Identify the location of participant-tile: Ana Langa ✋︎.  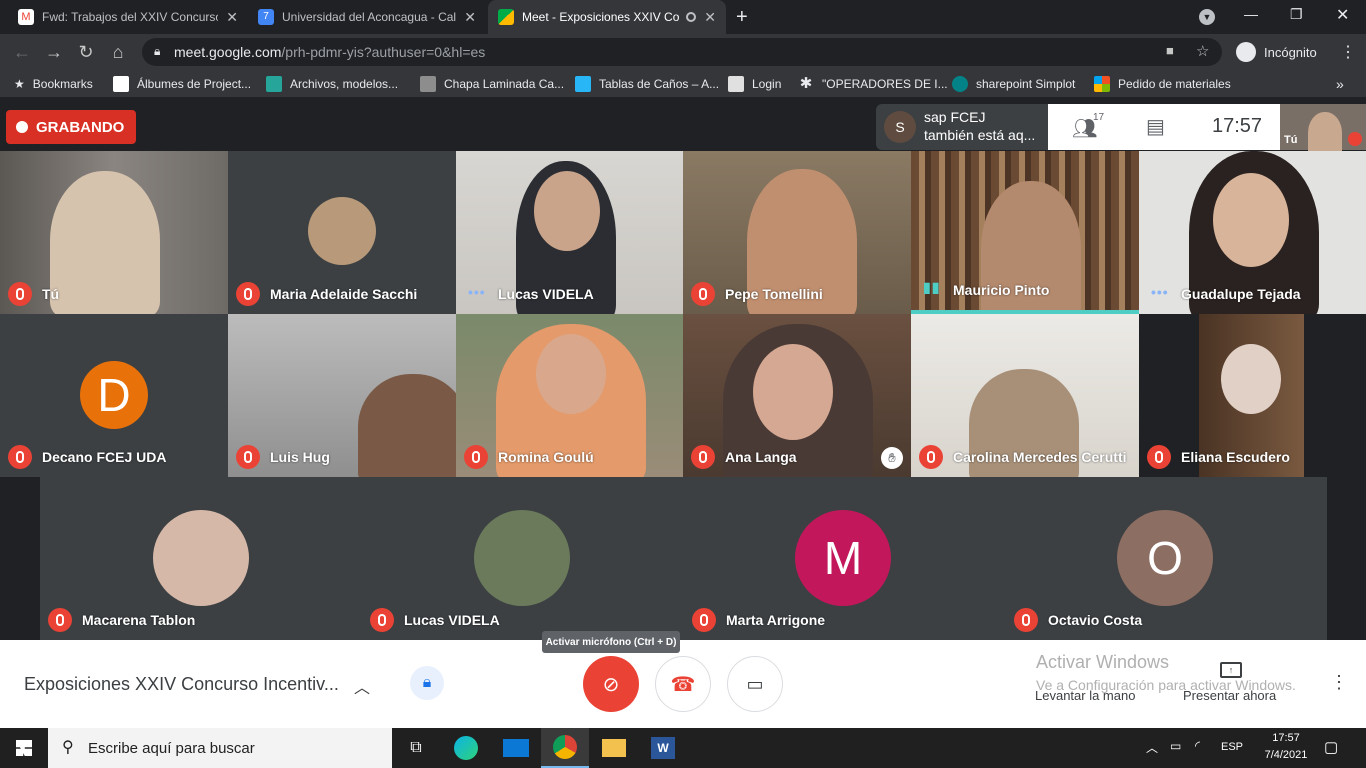
(797, 395).